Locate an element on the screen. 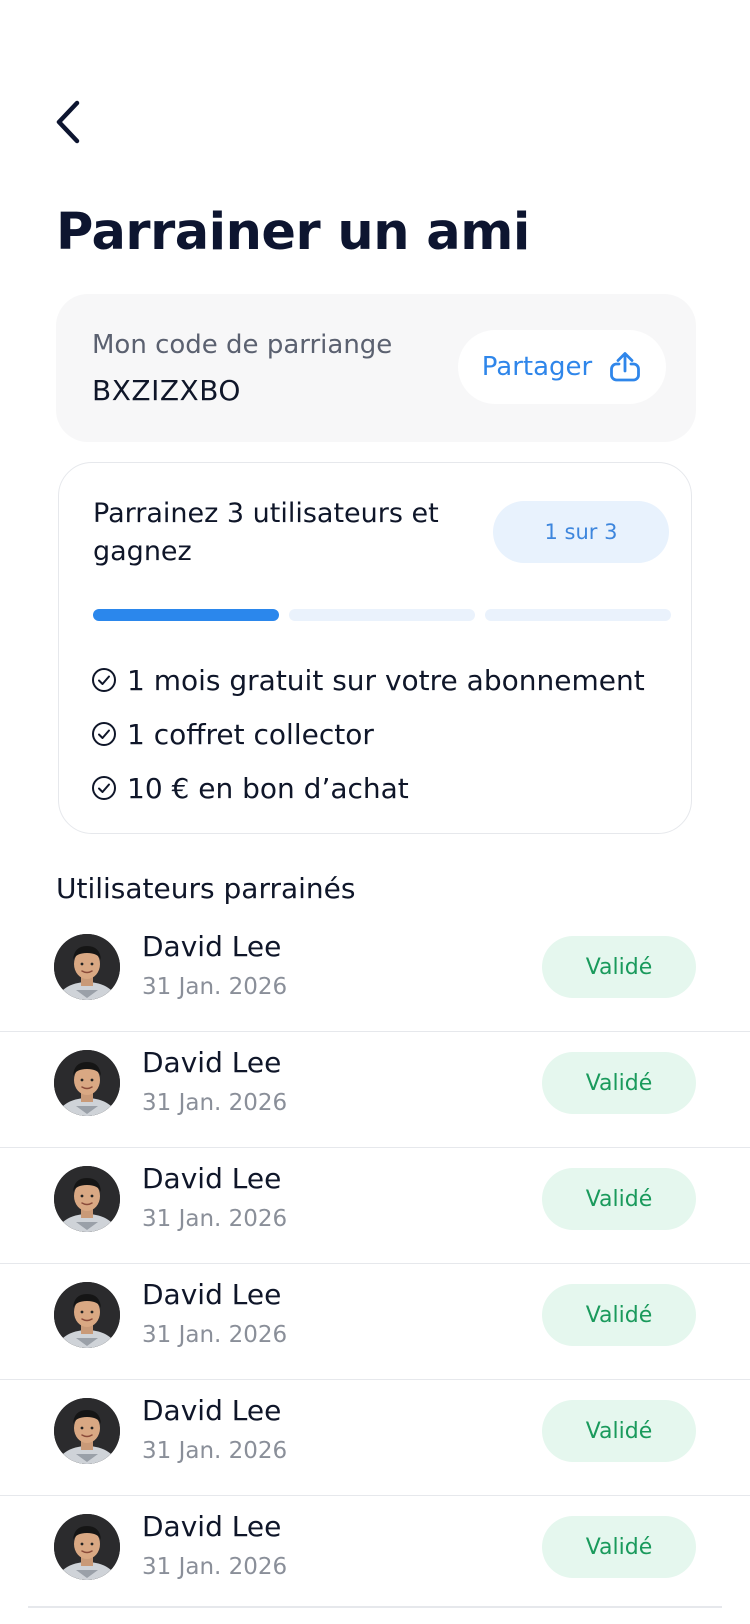  back-button is located at coordinates (68, 122).